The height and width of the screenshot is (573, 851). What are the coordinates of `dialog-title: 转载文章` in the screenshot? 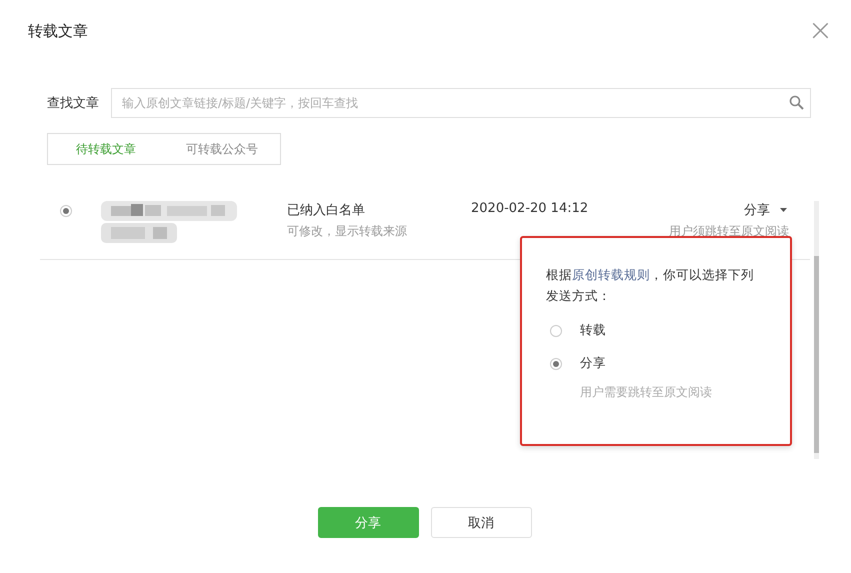 It's located at (58, 31).